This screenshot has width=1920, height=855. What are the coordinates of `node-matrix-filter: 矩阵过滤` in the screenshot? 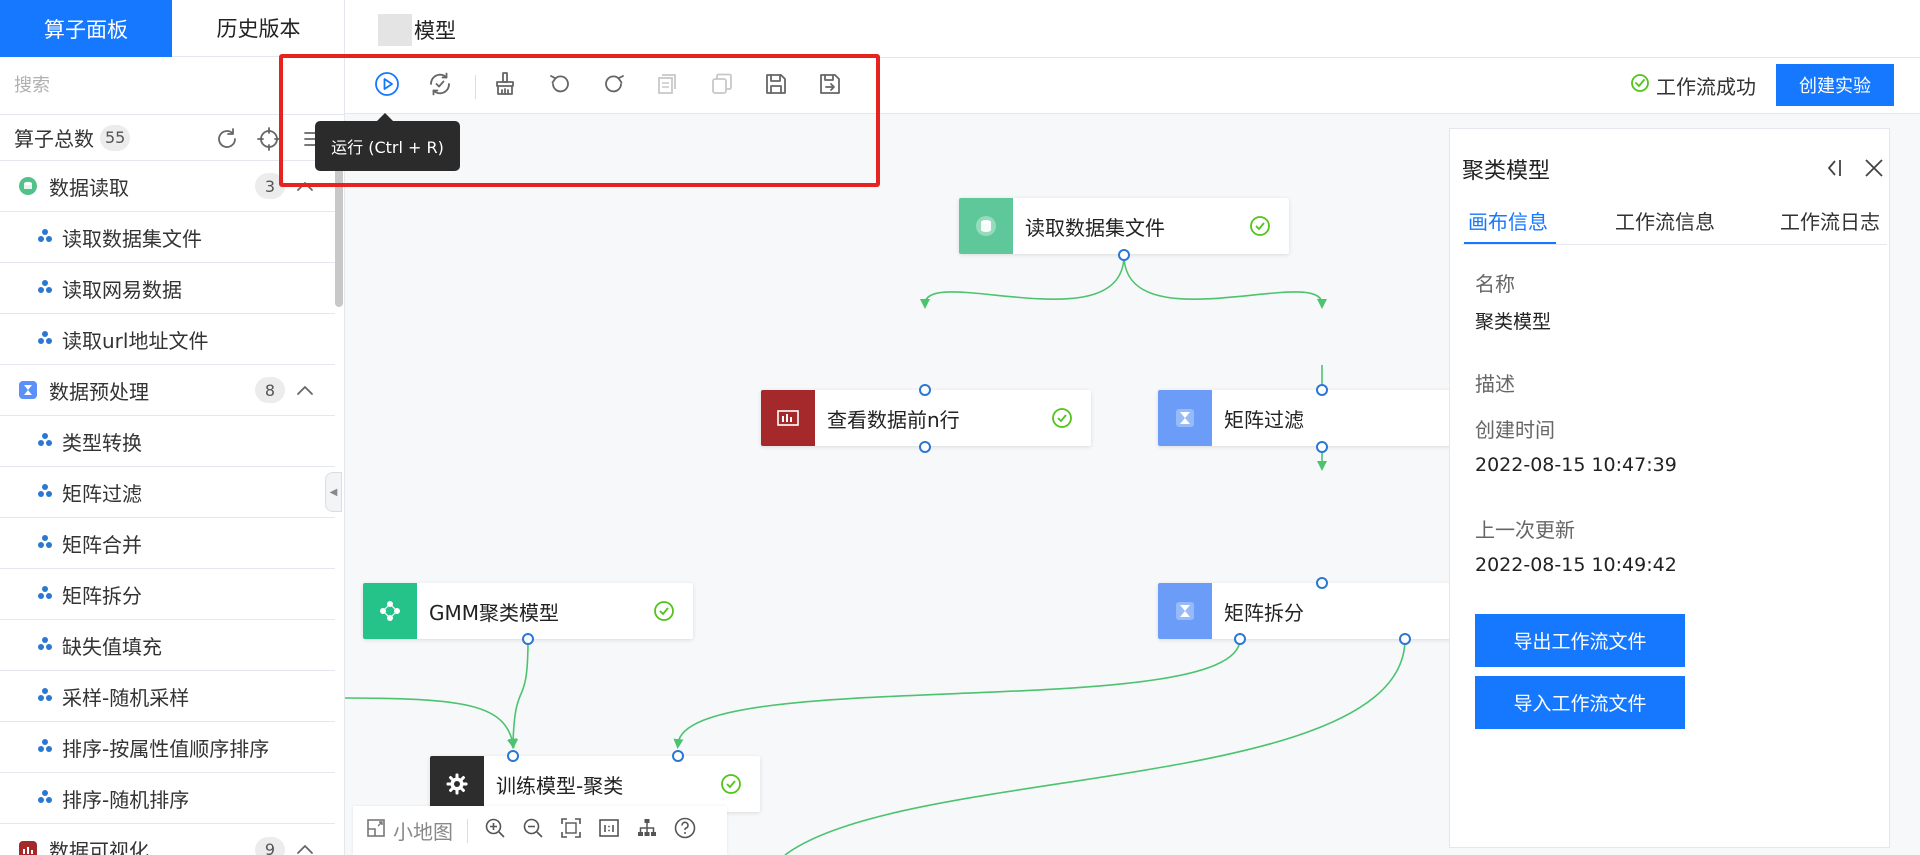 It's located at (1323, 418).